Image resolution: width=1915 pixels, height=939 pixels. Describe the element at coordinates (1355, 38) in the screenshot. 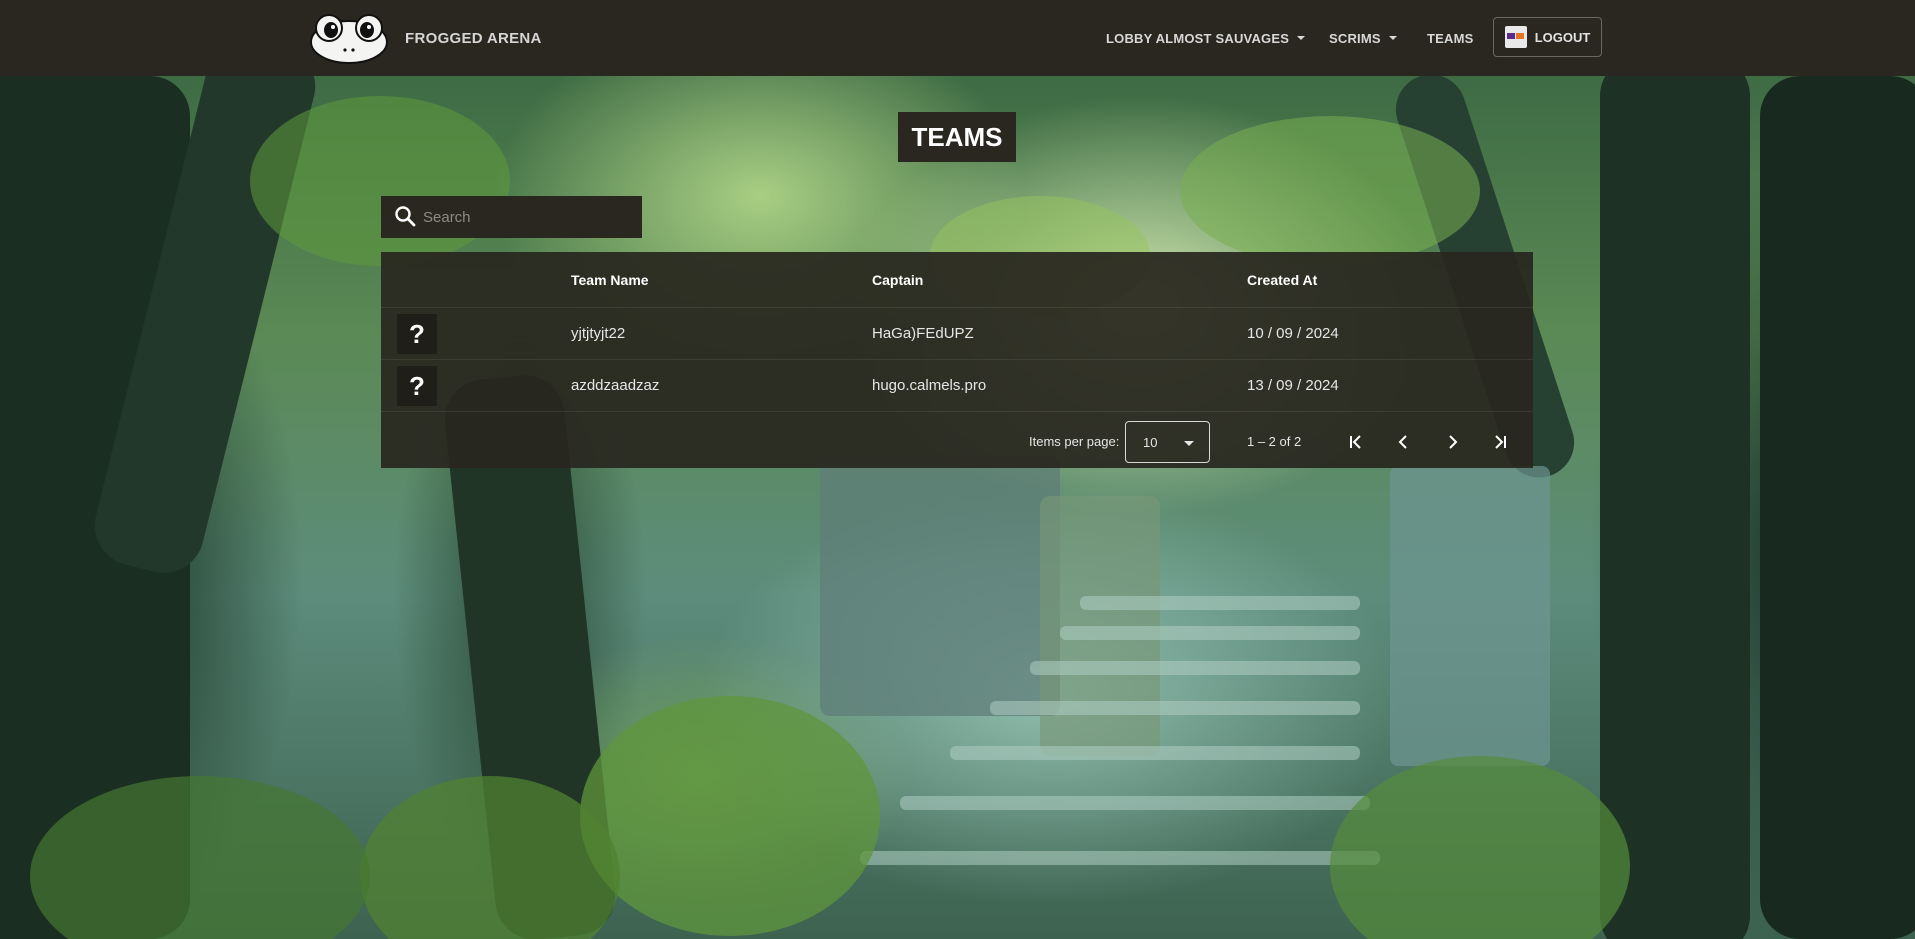

I see `nav-scrims-label: SCRIMS` at that location.